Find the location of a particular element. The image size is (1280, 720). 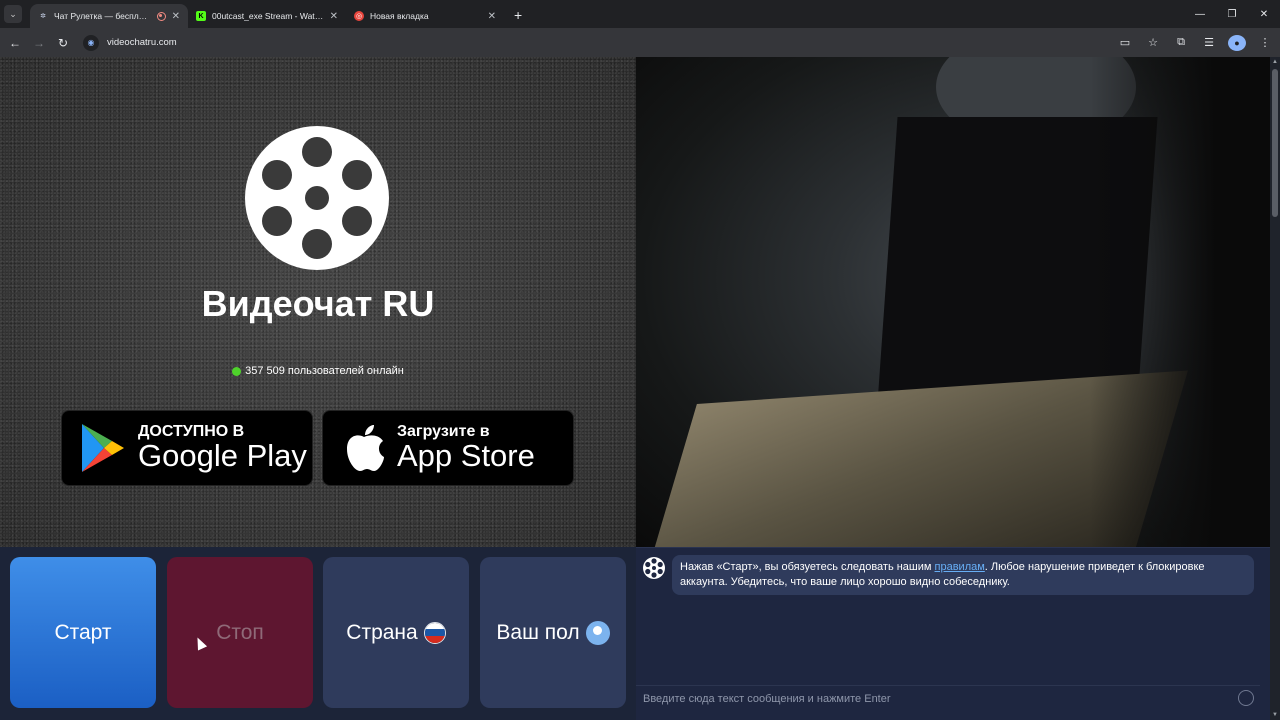

tab-search-icon: ⌄ is located at coordinates (13, 14).